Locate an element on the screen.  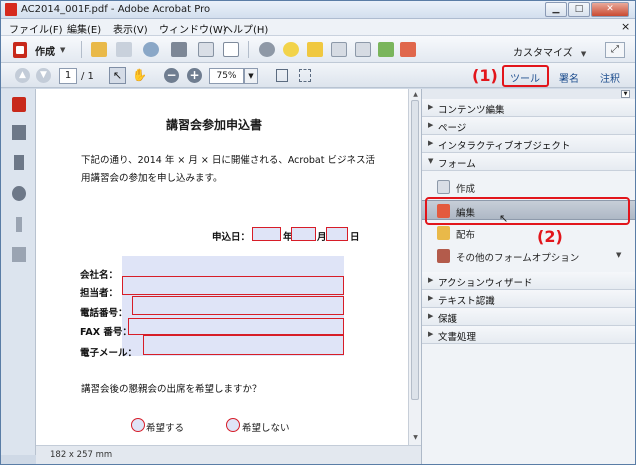
cloud-upload-icon is located at coordinates (151, 49).